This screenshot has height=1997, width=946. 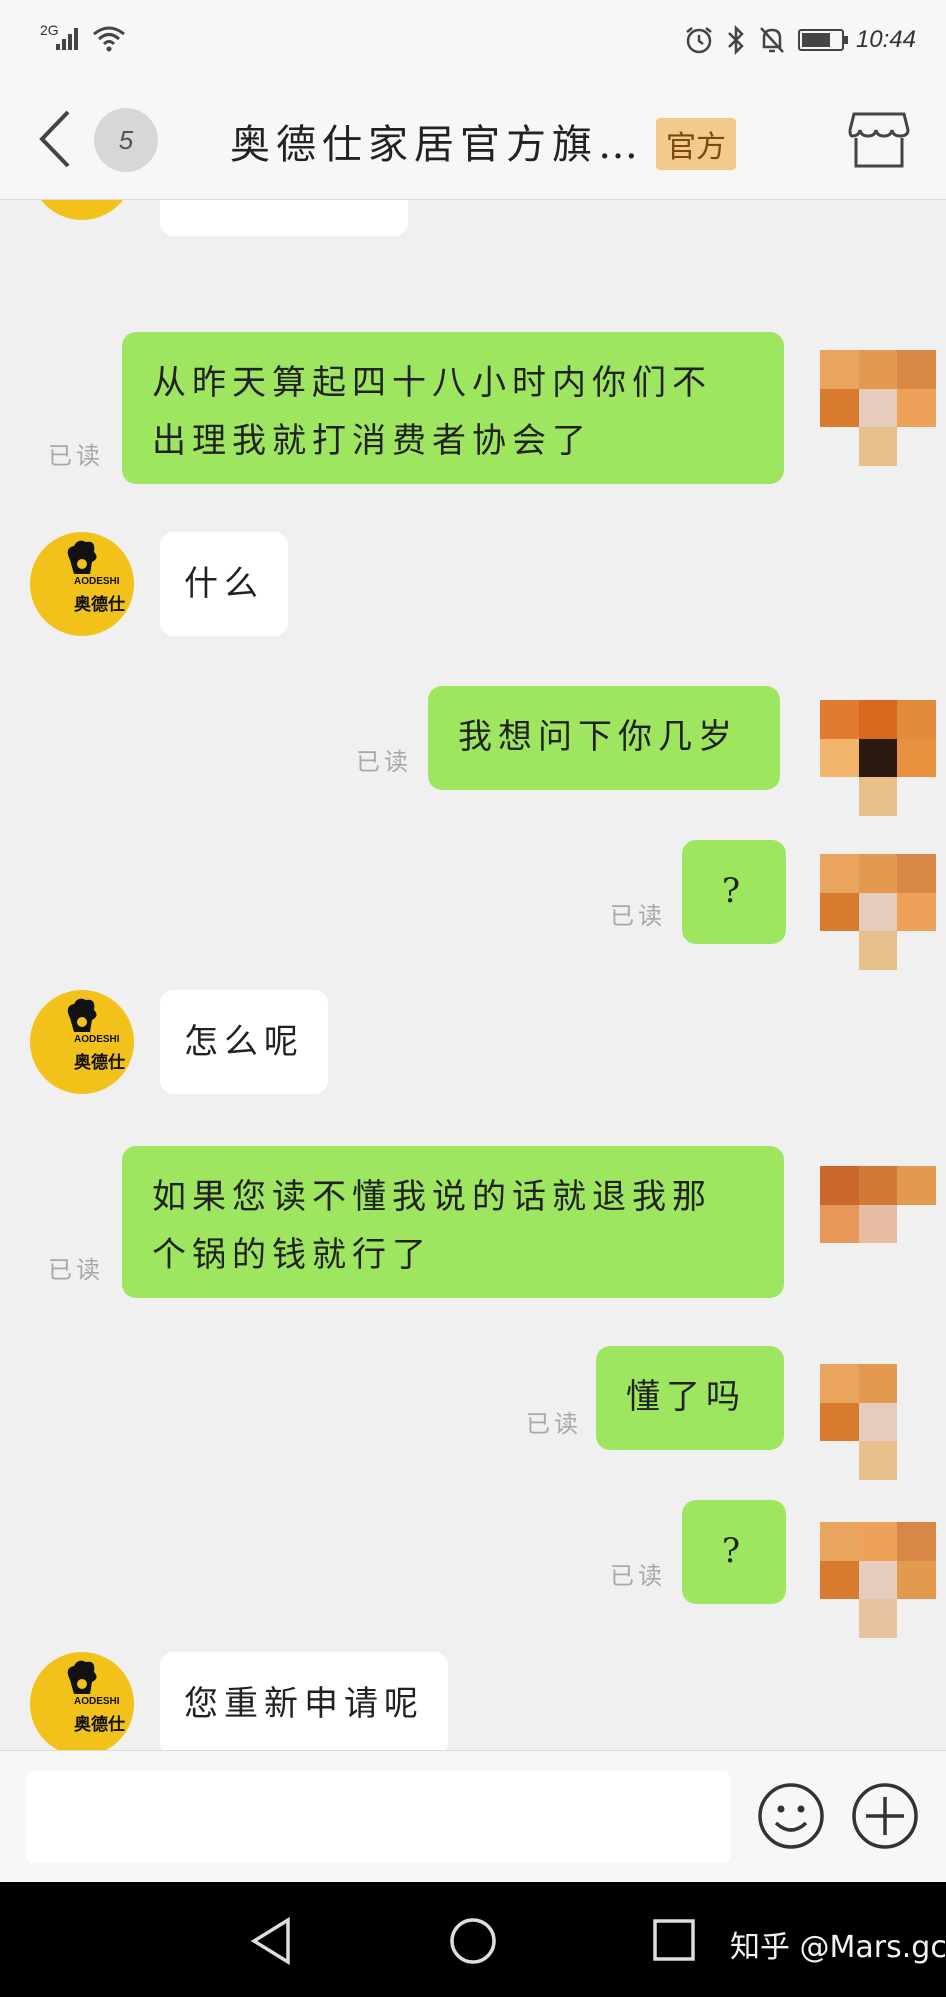 What do you see at coordinates (598, 737) in the screenshot?
I see `message-line: 我想问下你几岁` at bounding box center [598, 737].